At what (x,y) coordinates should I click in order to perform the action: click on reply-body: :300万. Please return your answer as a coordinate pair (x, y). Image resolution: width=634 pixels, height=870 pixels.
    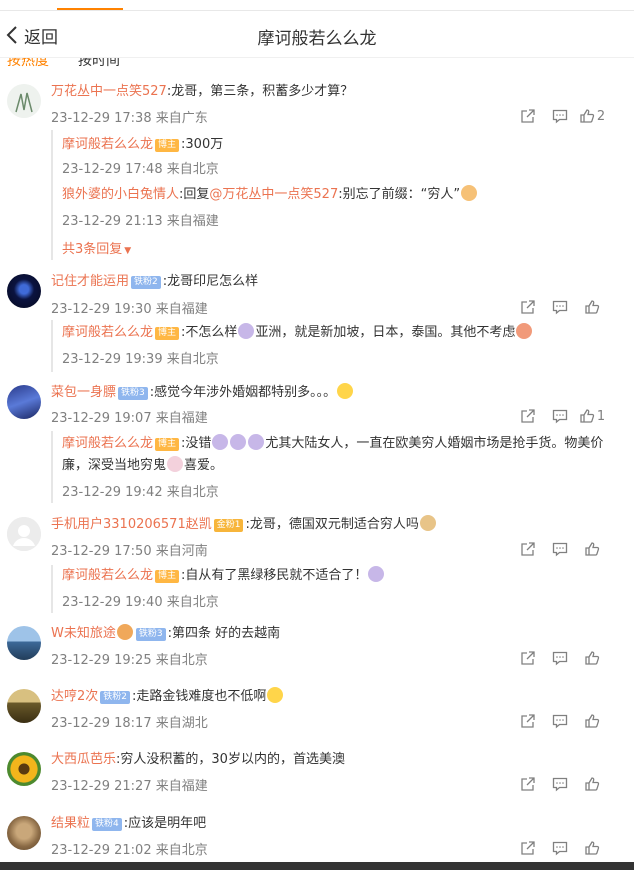
    Looking at the image, I should click on (202, 144).